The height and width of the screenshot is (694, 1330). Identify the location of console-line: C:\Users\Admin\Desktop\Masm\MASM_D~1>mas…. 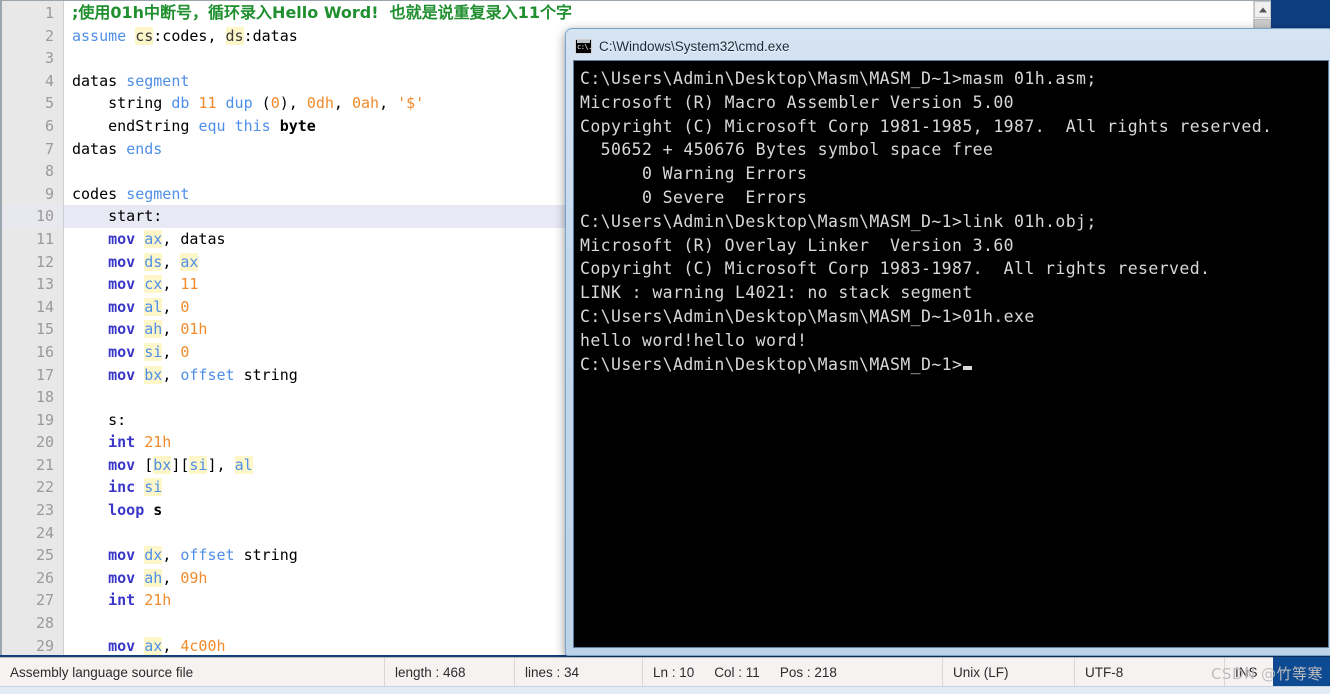
(838, 78).